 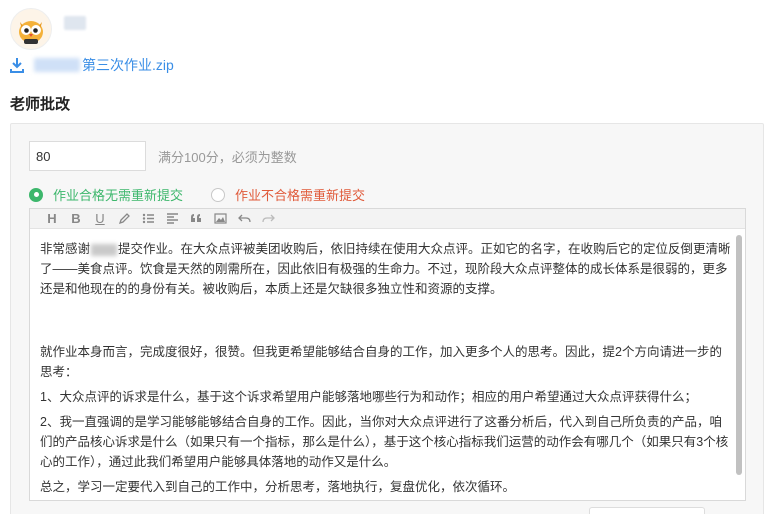 What do you see at coordinates (739, 355) in the screenshot?
I see `editor-scrollbar` at bounding box center [739, 355].